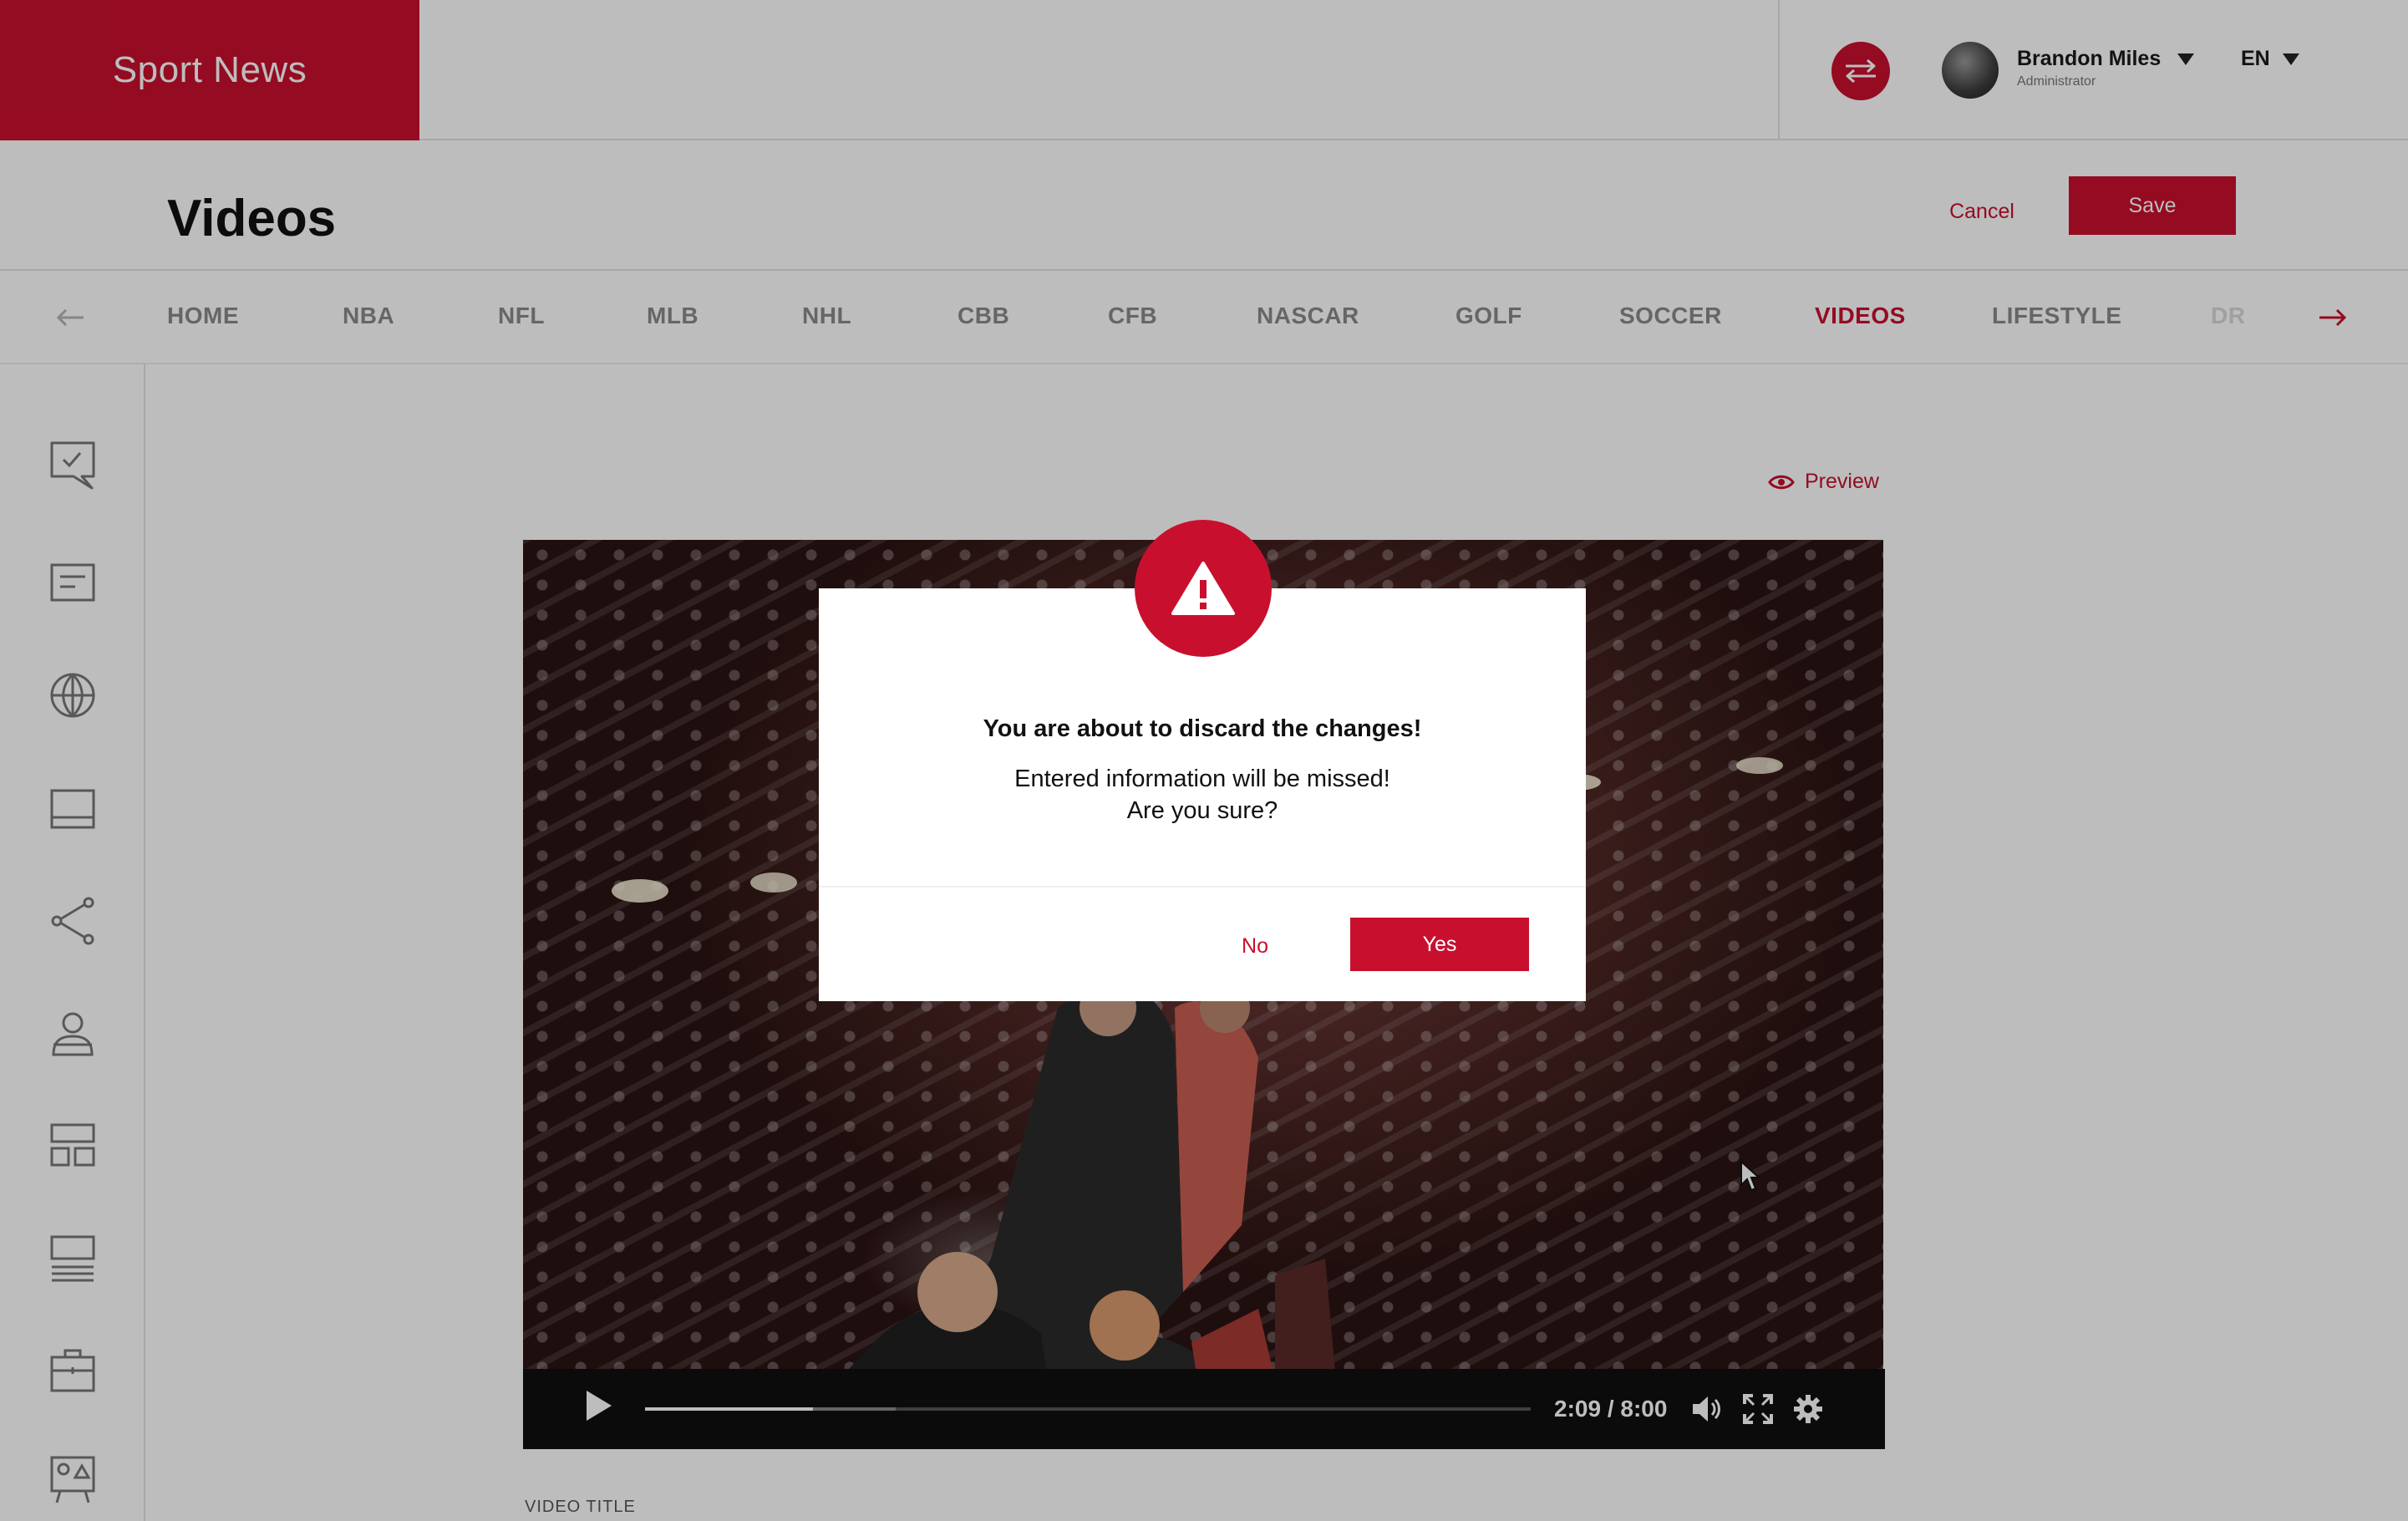 This screenshot has height=1521, width=2408. Describe the element at coordinates (1203, 887) in the screenshot. I see `dialog-divider` at that location.